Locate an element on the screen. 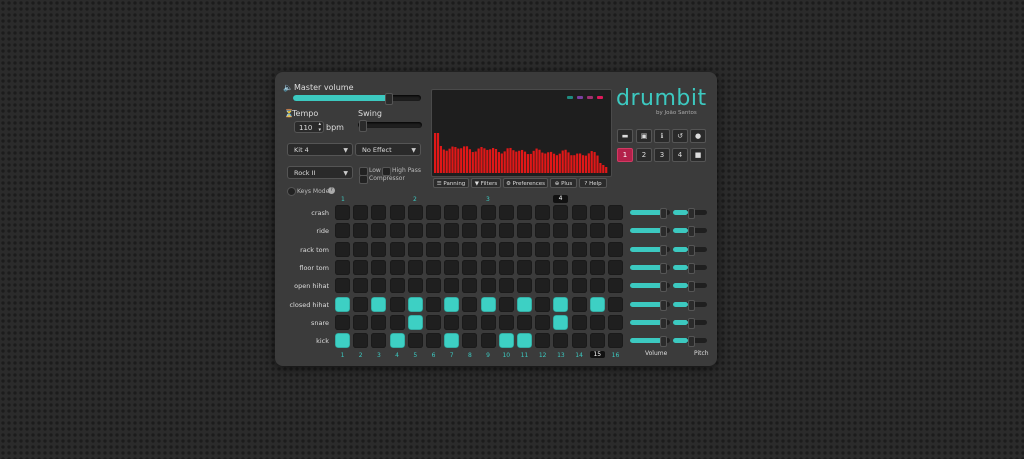 This screenshot has width=1024, height=459. help-button: ? Help is located at coordinates (593, 183).